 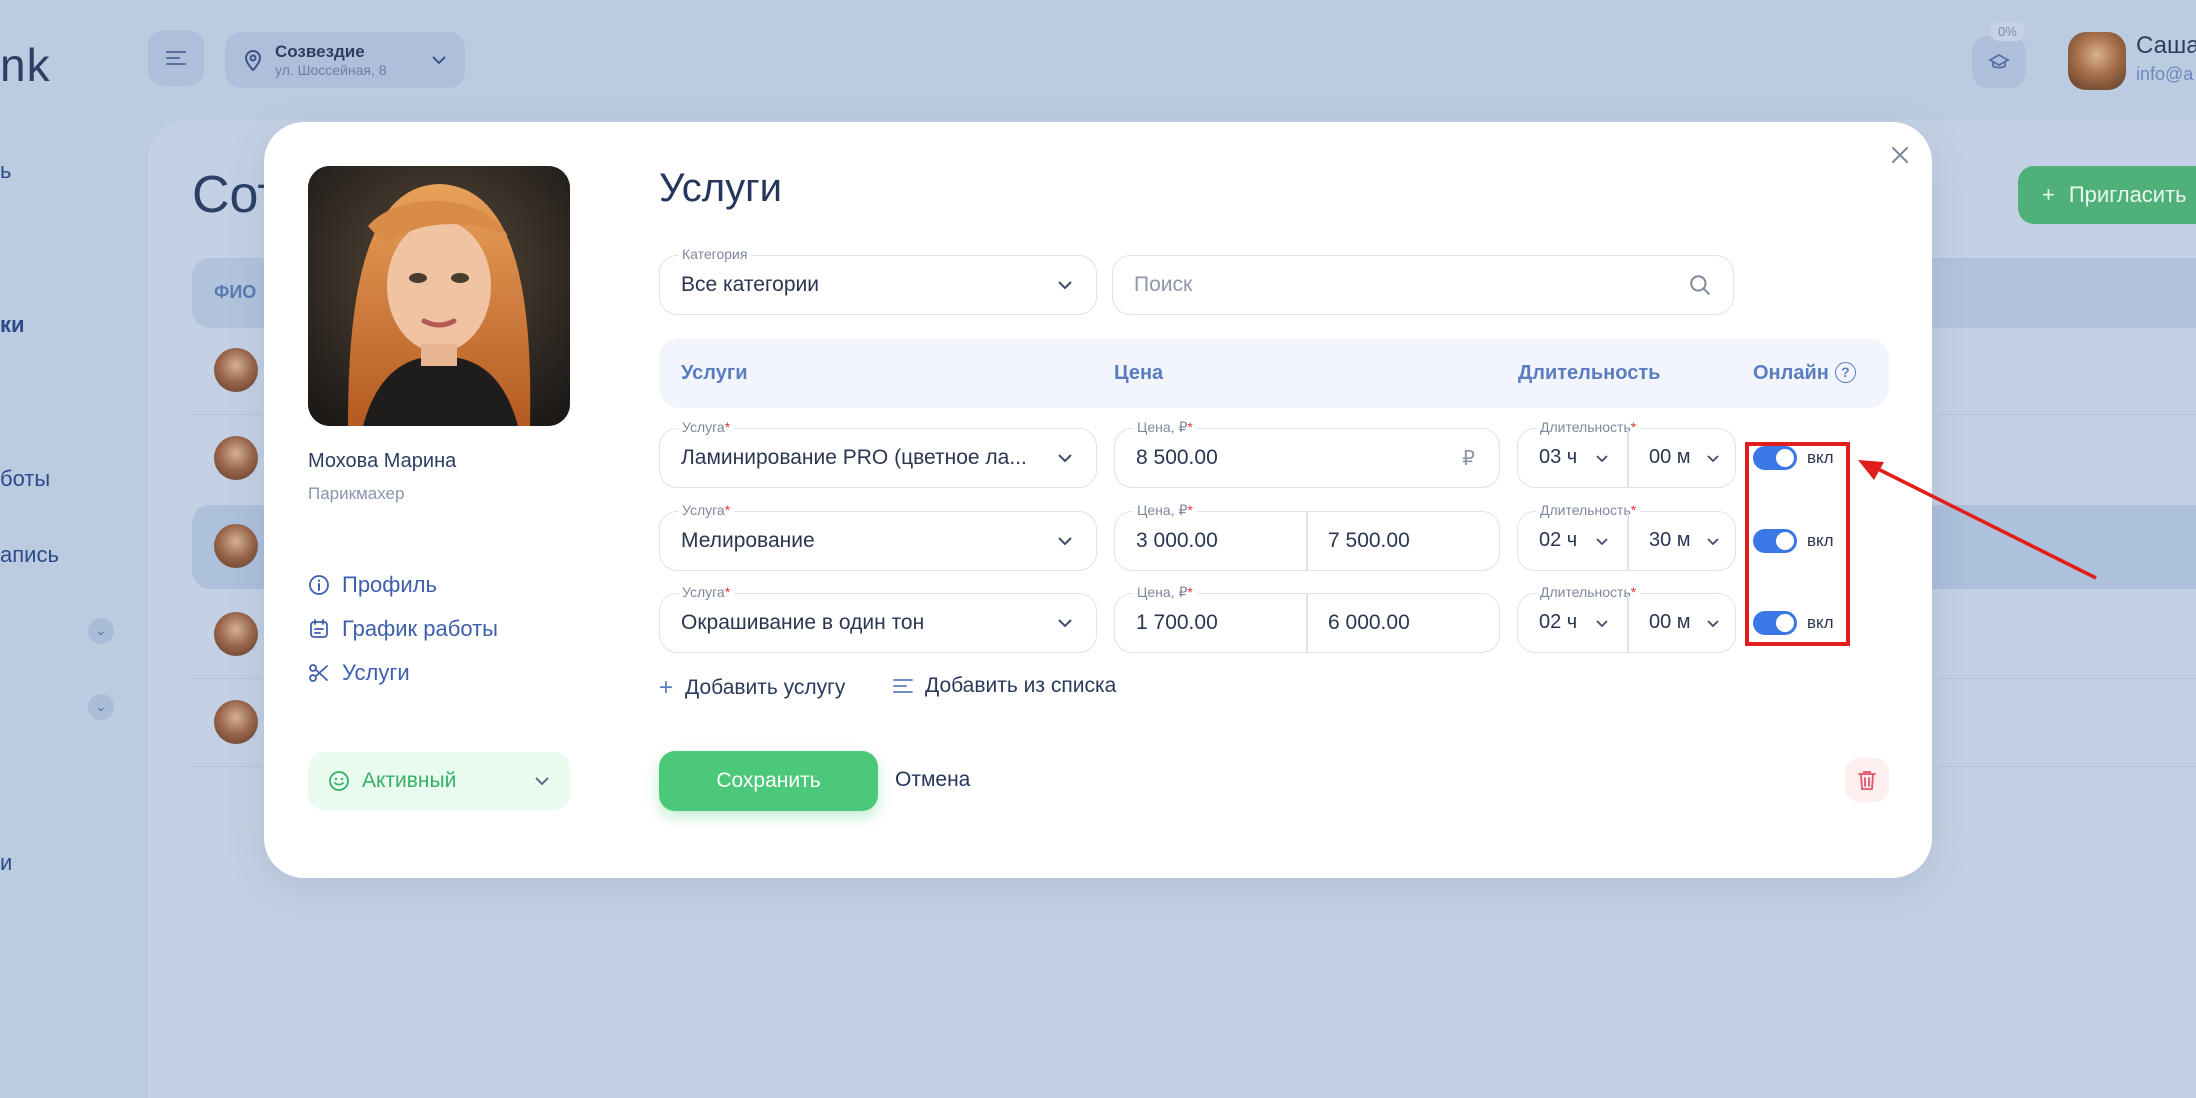 I want to click on sidebar-item: боты, so click(x=25, y=479).